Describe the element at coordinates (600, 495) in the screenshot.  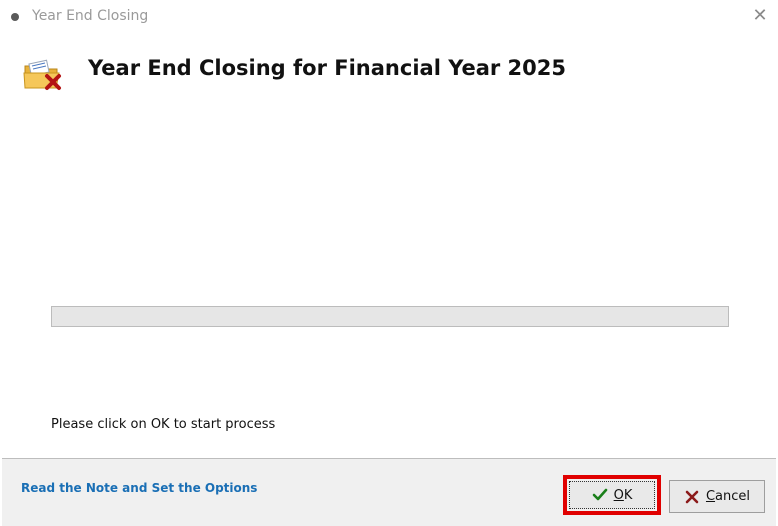
I see `check-icon` at that location.